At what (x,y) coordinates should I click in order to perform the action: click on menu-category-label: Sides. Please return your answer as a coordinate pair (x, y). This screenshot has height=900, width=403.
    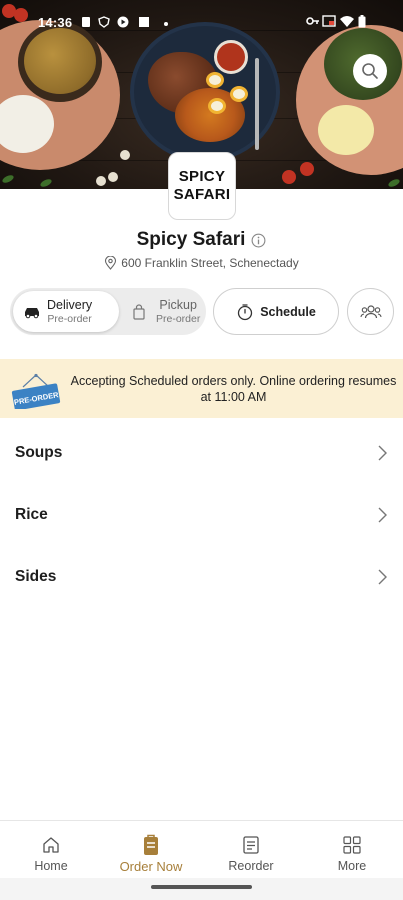
    Looking at the image, I should click on (36, 576).